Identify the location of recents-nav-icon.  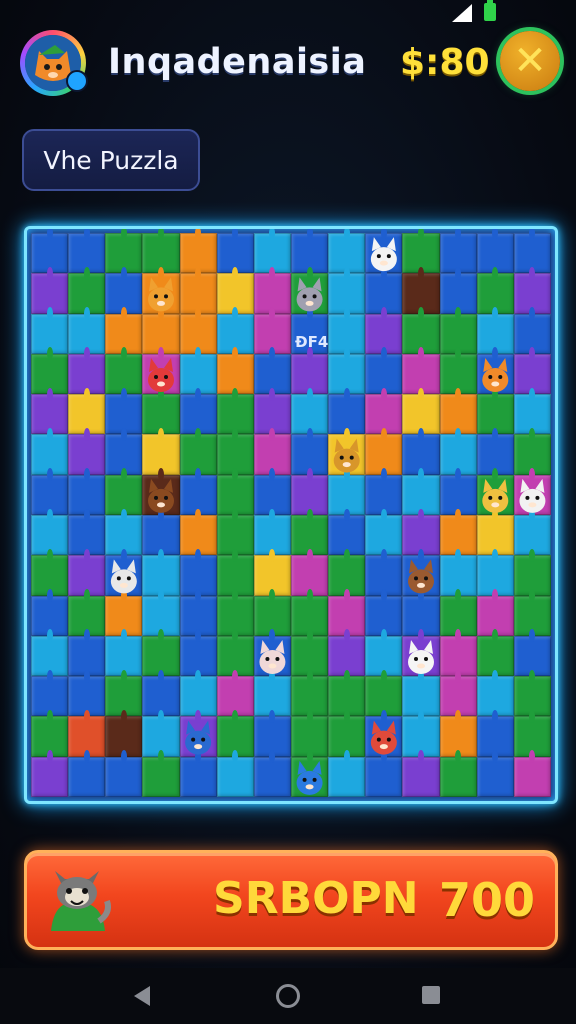
(431, 995).